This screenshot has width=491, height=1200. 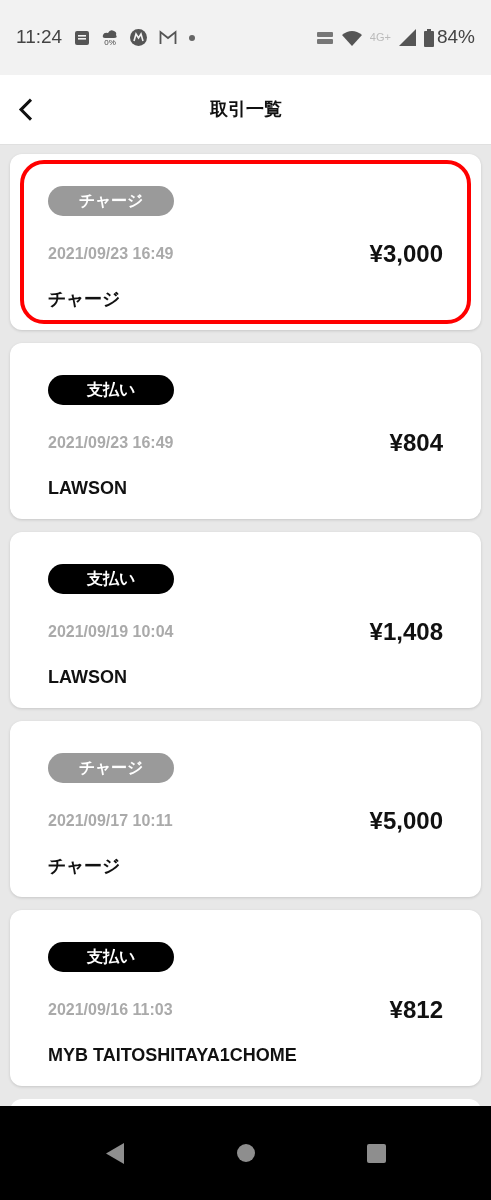 What do you see at coordinates (110, 1010) in the screenshot?
I see `transaction-date: 2021/09/16 11:03` at bounding box center [110, 1010].